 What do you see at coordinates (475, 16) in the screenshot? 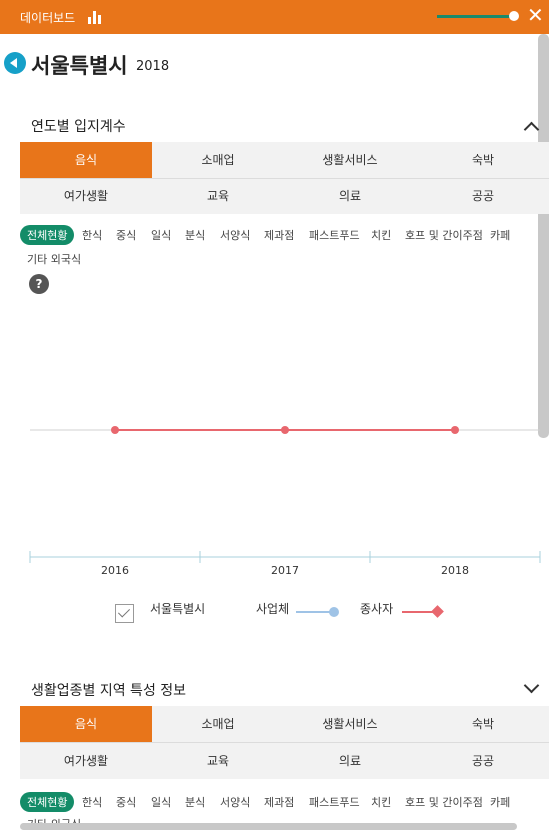
I see `opacity-slider-track` at bounding box center [475, 16].